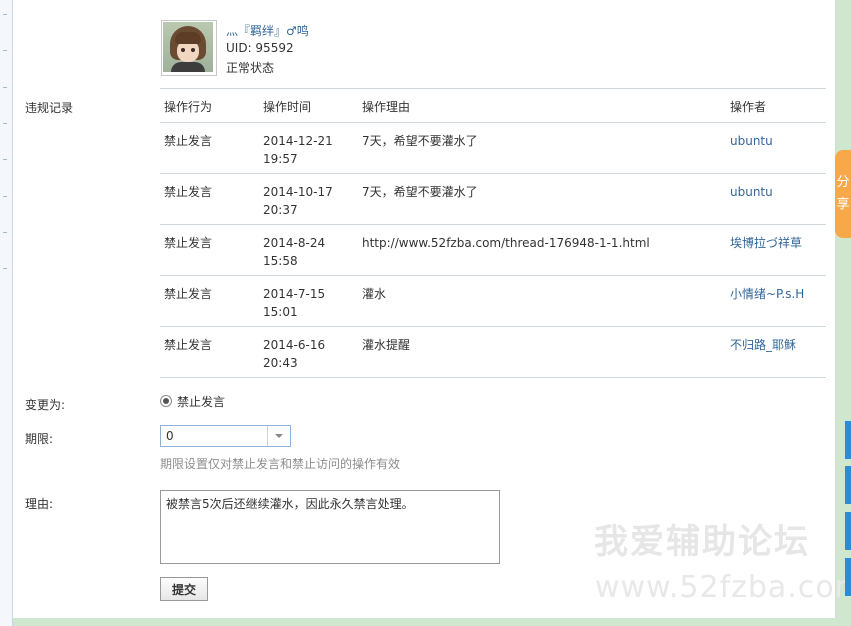 The image size is (851, 626). I want to click on ban-post-radio, so click(166, 401).